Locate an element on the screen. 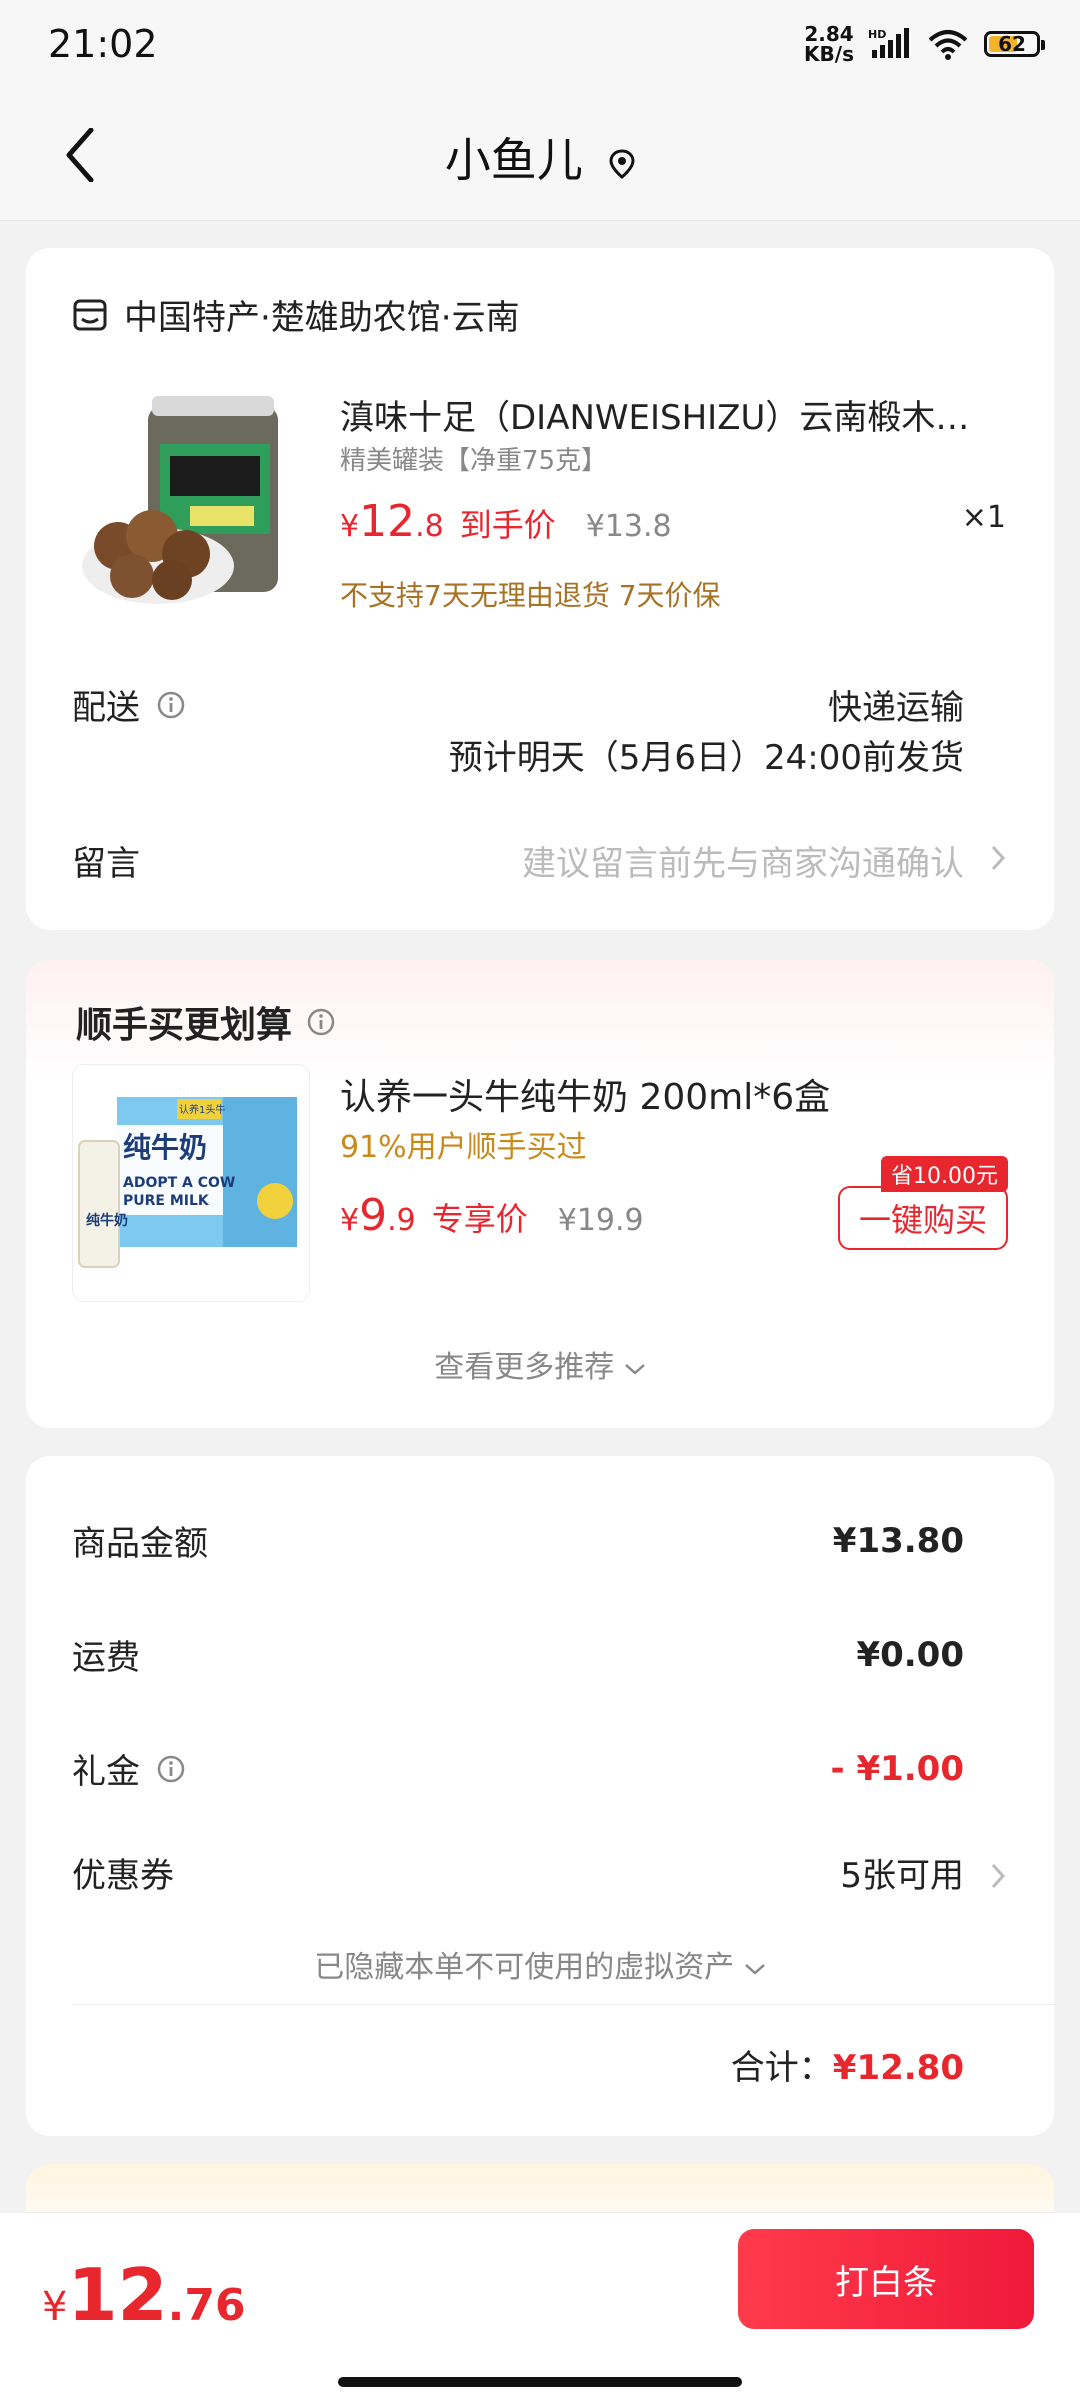  shop-icon is located at coordinates (90, 314).